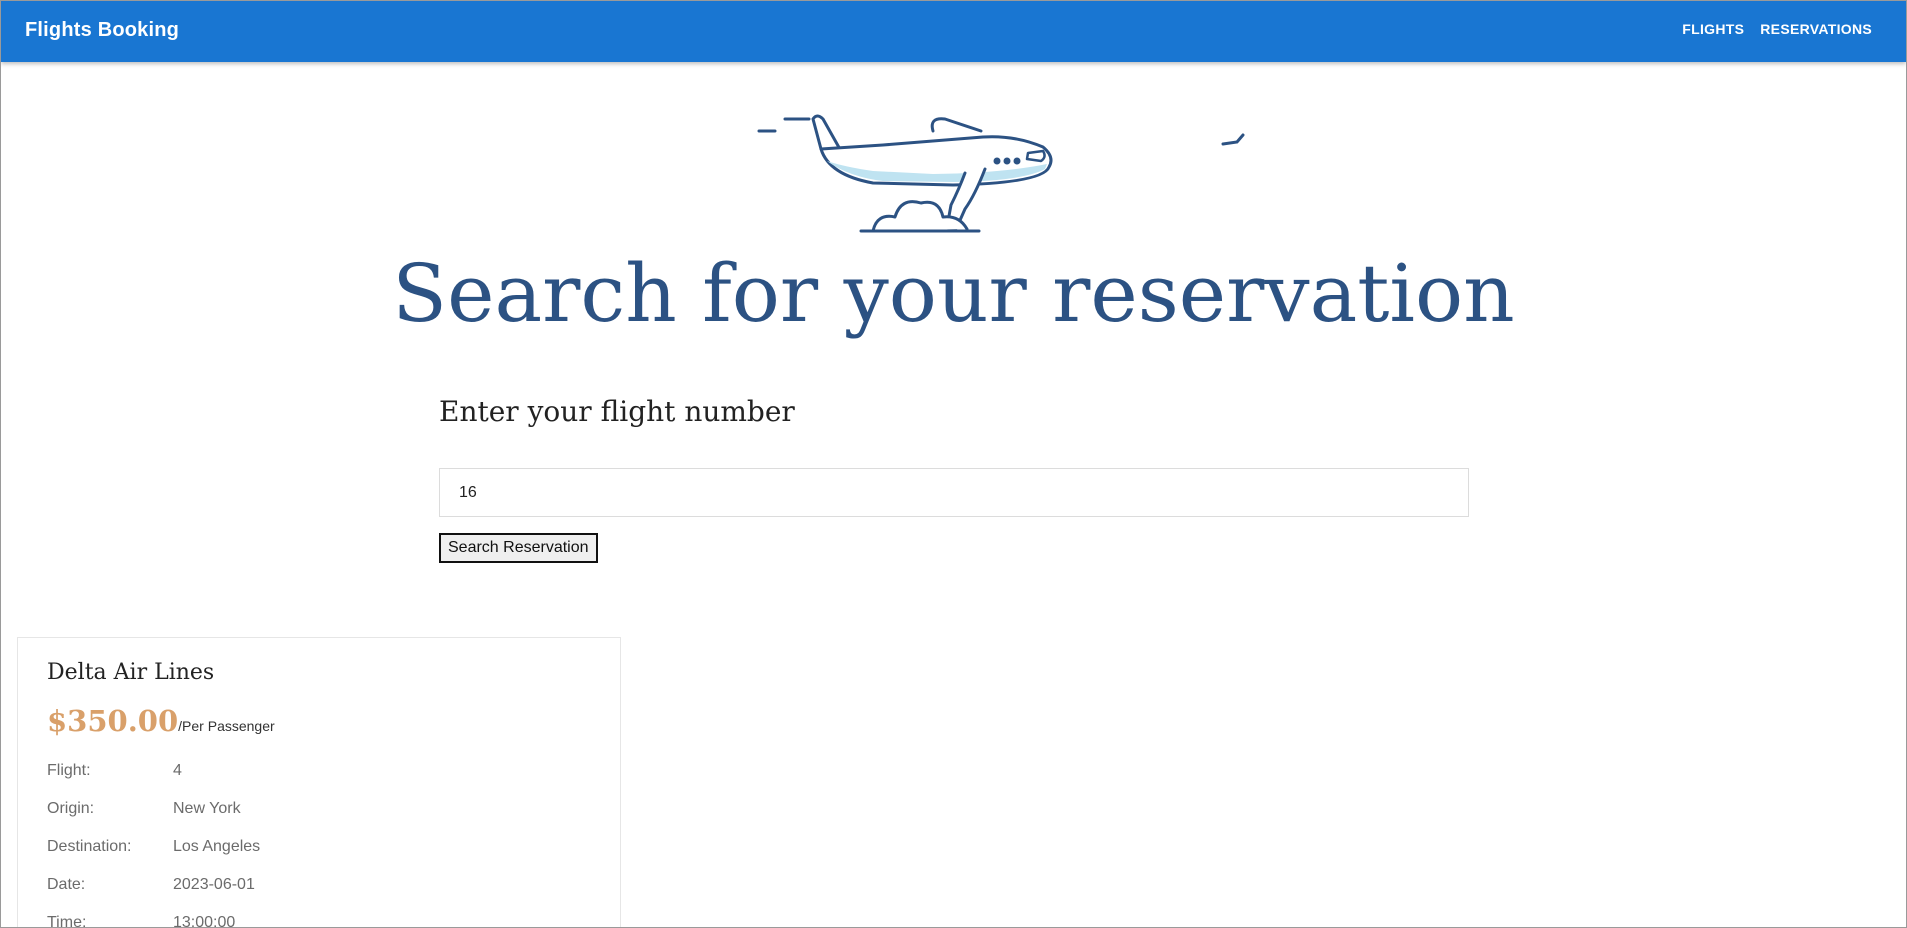  What do you see at coordinates (207, 808) in the screenshot?
I see `detail-value: New York` at bounding box center [207, 808].